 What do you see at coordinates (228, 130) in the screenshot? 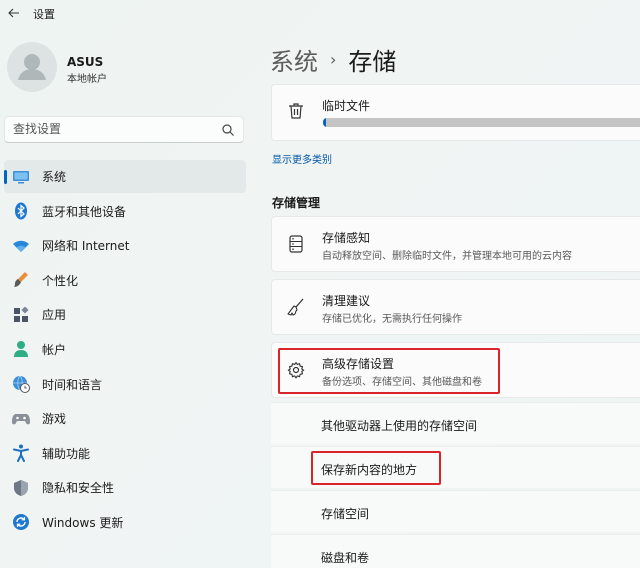
I see `search-icon` at bounding box center [228, 130].